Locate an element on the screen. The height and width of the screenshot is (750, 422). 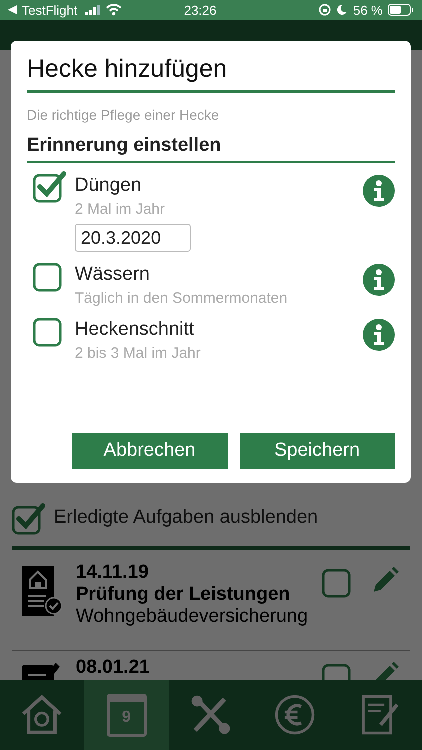
battery-percent: 56 % is located at coordinates (368, 10).